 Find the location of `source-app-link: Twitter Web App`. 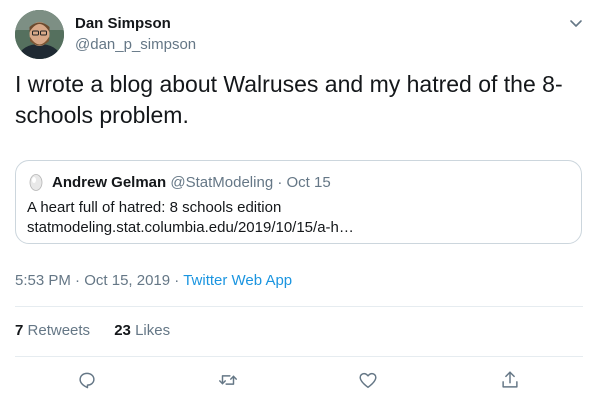

source-app-link: Twitter Web App is located at coordinates (237, 280).